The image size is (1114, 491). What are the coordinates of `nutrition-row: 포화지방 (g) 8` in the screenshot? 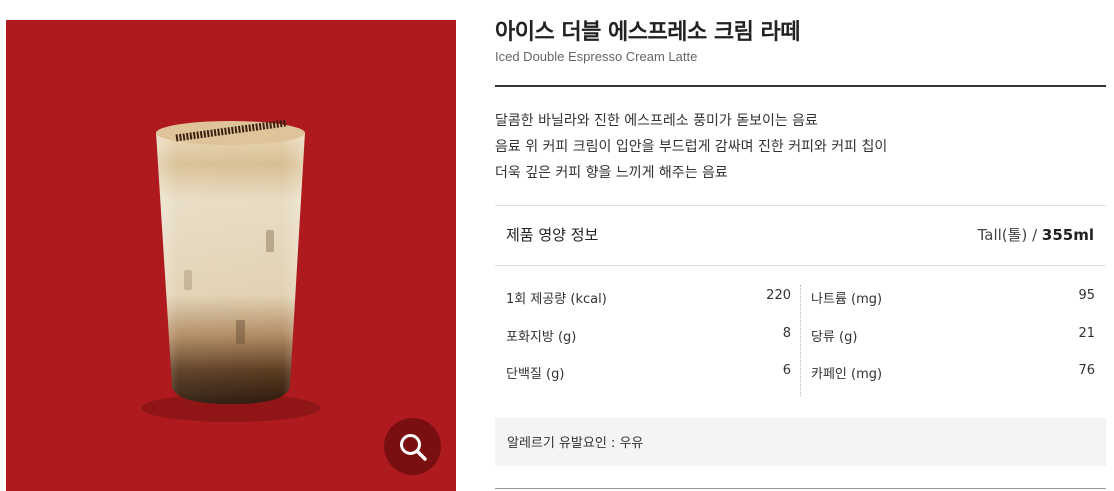 It's located at (648, 342).